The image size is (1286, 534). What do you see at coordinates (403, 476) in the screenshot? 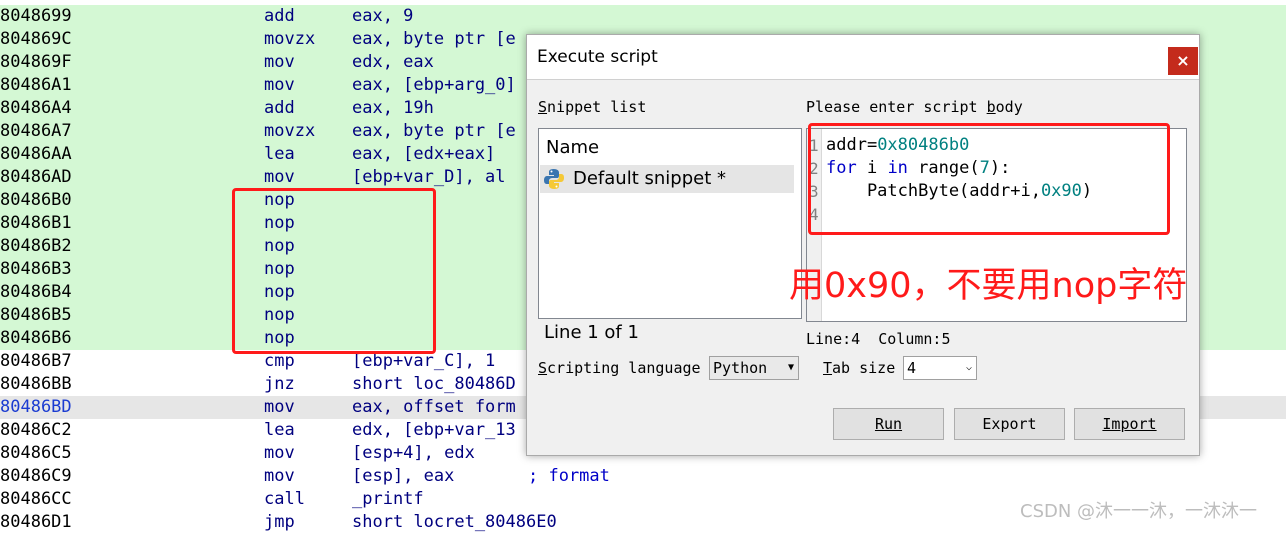
I see `asm-operands: [esp], eax` at bounding box center [403, 476].